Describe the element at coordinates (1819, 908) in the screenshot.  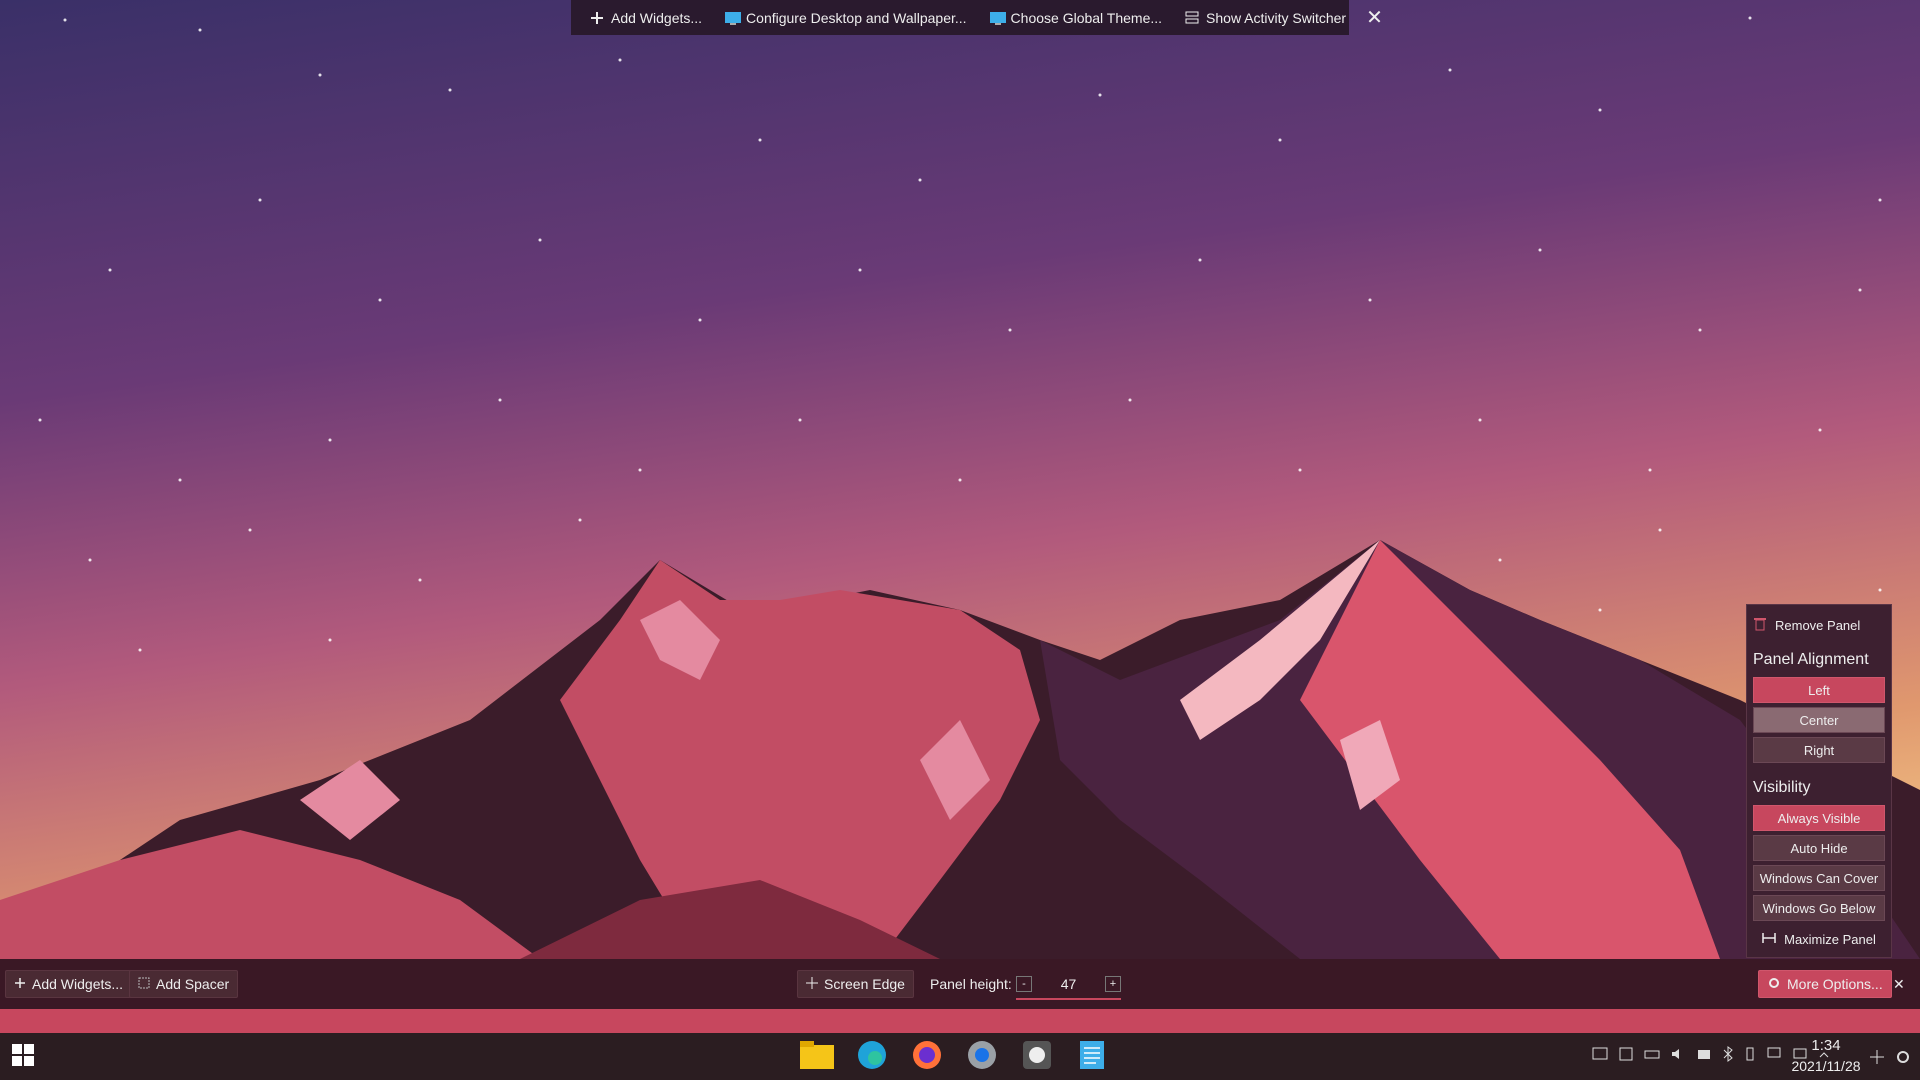
I see `visibility-windows-go-below-button: Windows Go Below` at that location.